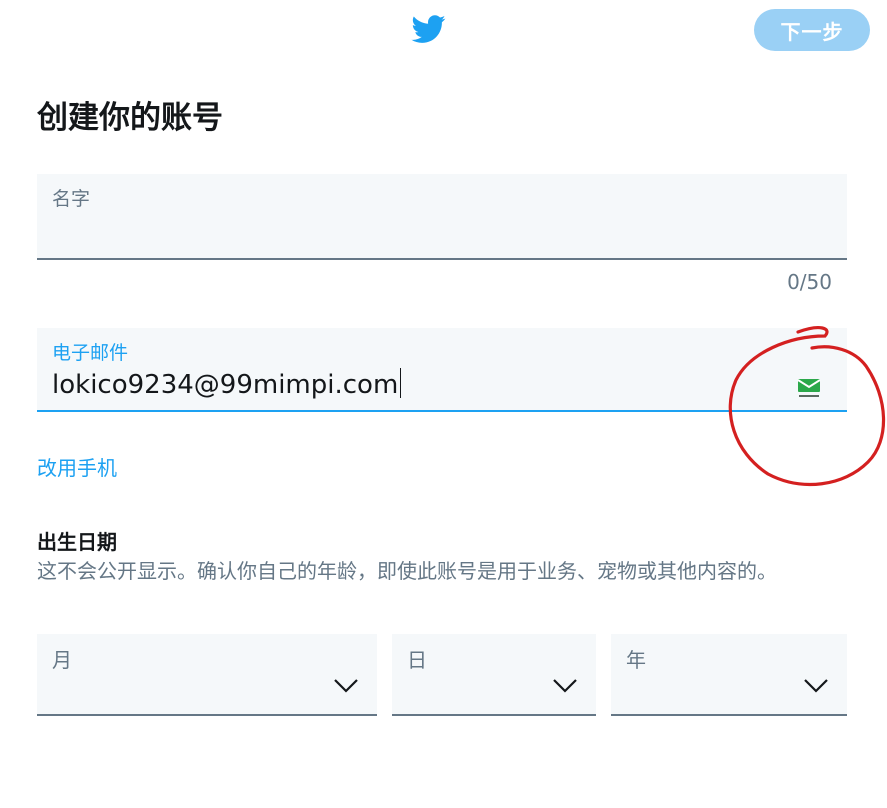 Image resolution: width=887 pixels, height=808 pixels. I want to click on name-field: 名字, so click(442, 217).